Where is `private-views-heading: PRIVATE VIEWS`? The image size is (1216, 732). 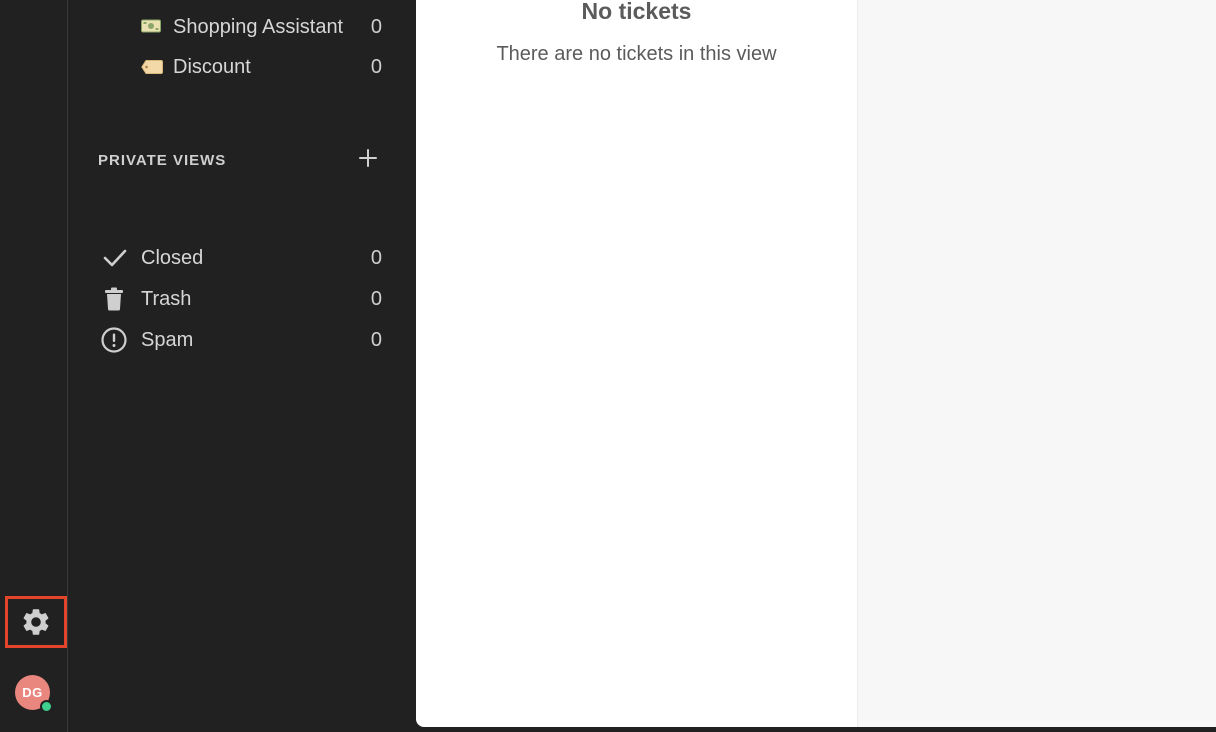 private-views-heading: PRIVATE VIEWS is located at coordinates (162, 160).